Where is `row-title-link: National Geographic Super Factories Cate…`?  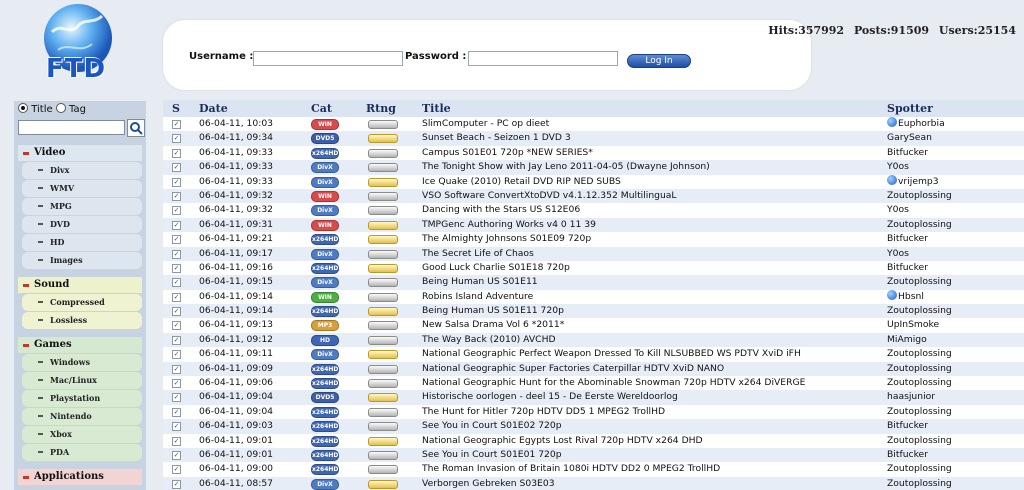
row-title-link: National Geographic Super Factories Cate… is located at coordinates (573, 369).